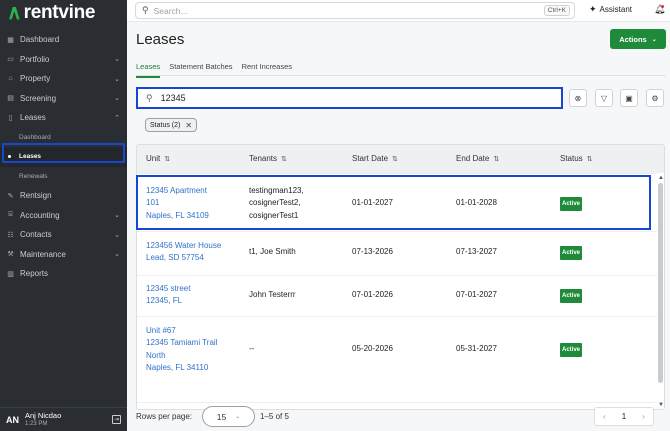  What do you see at coordinates (10, 60) in the screenshot?
I see `folder-icon: ▭` at bounding box center [10, 60].